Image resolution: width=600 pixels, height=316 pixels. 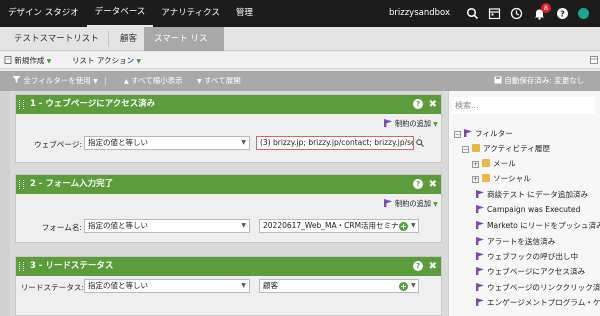 I want to click on tab-test-smart-list: テストスマートリスト, so click(x=56, y=39).